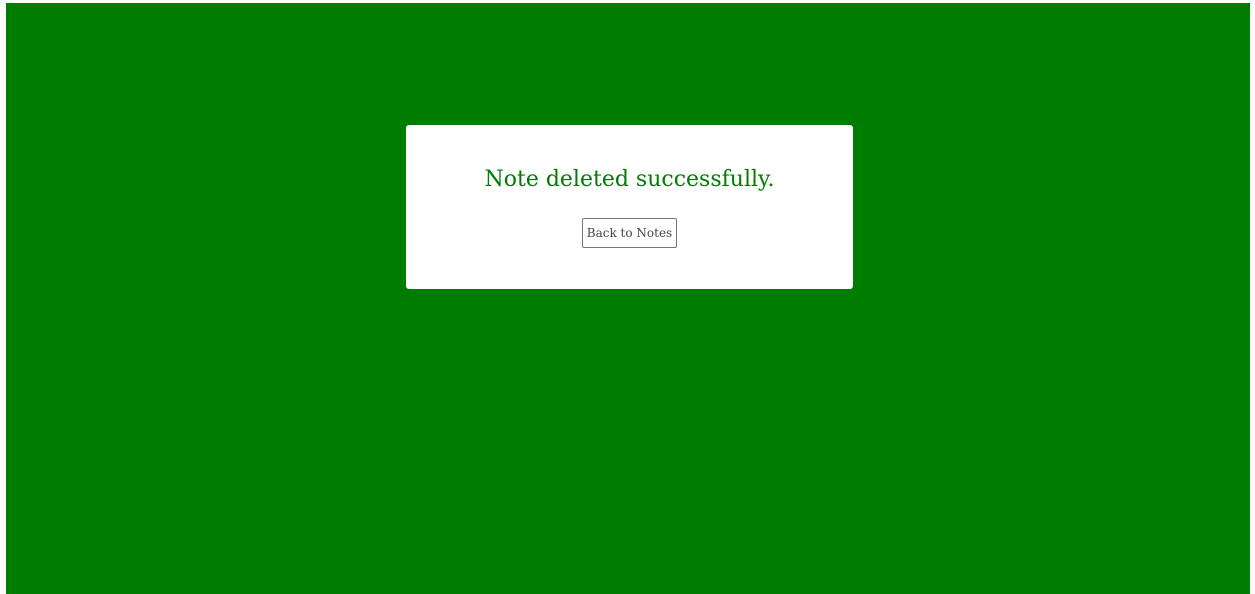 This screenshot has height=594, width=1255. I want to click on back-to-notes-button: Back to Notes, so click(629, 233).